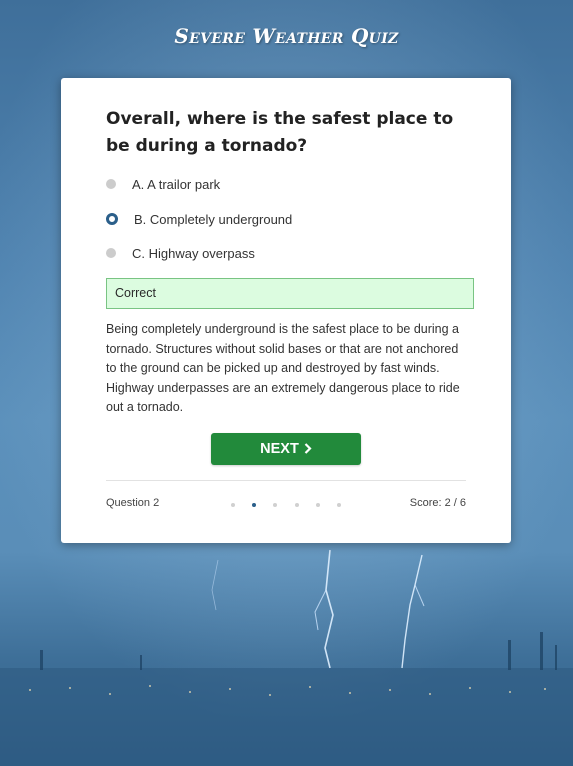  What do you see at coordinates (133, 503) in the screenshot?
I see `question-counter: Question 2` at bounding box center [133, 503].